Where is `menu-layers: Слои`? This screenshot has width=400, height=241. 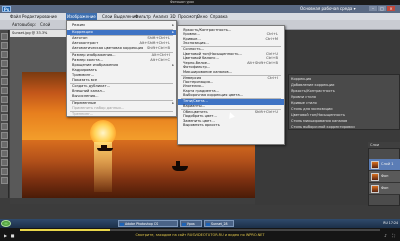
menu-layers: Слои is located at coordinates (107, 16).